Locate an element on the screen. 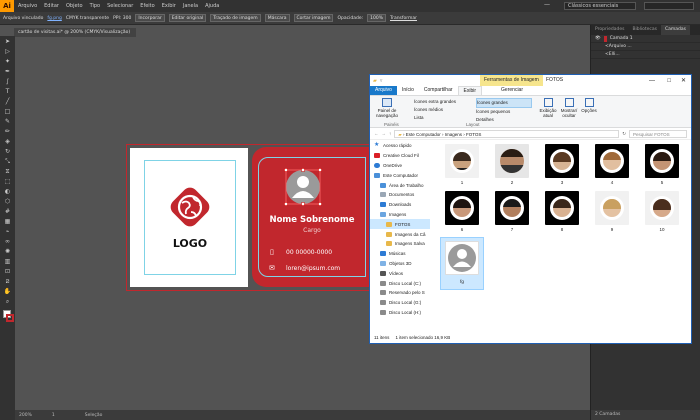 The height and width of the screenshot is (420, 700). view-medium-icons: Ícones médios is located at coordinates (444, 110).